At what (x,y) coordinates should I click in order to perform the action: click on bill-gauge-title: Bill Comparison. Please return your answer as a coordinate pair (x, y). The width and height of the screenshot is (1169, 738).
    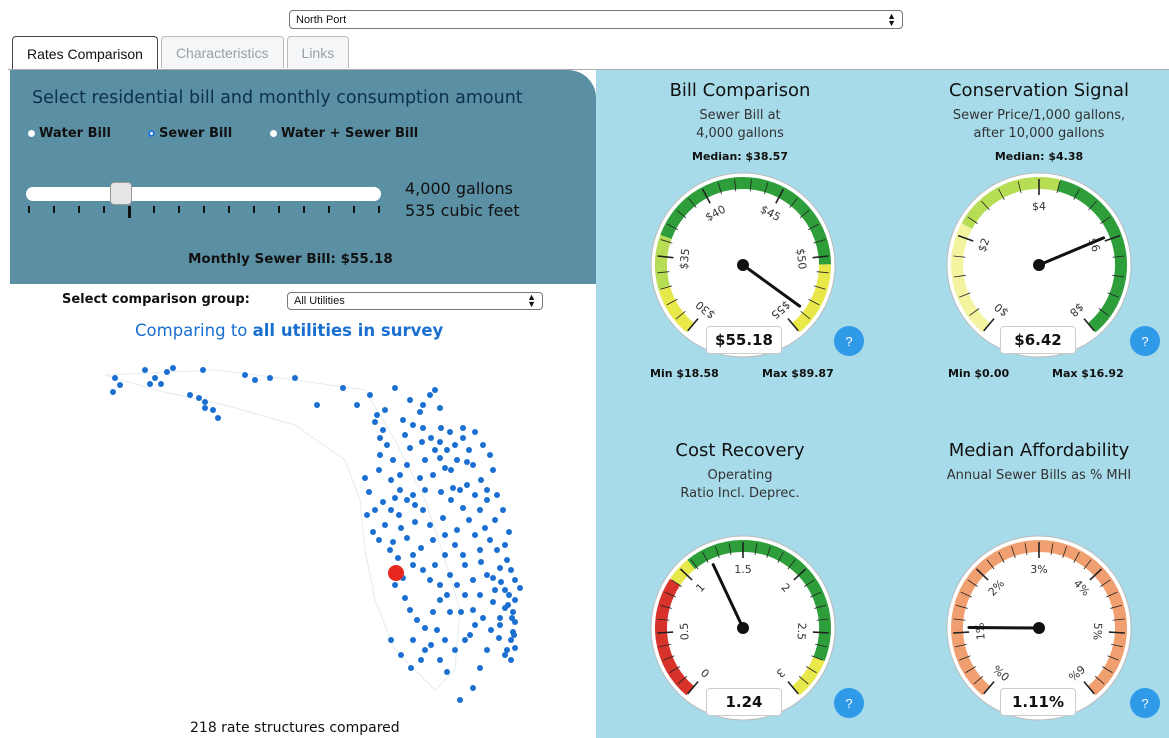
    Looking at the image, I should click on (740, 90).